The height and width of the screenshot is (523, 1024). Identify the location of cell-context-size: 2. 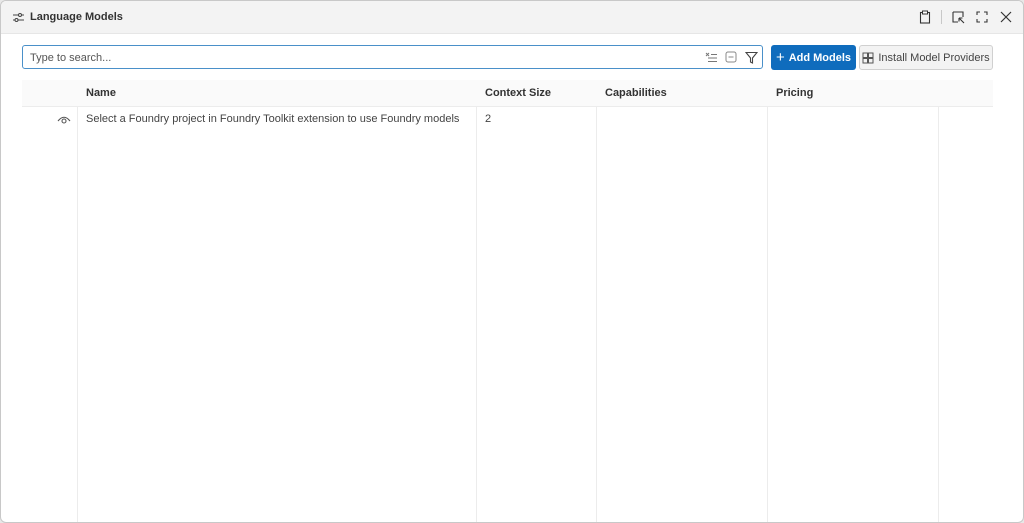
(488, 119).